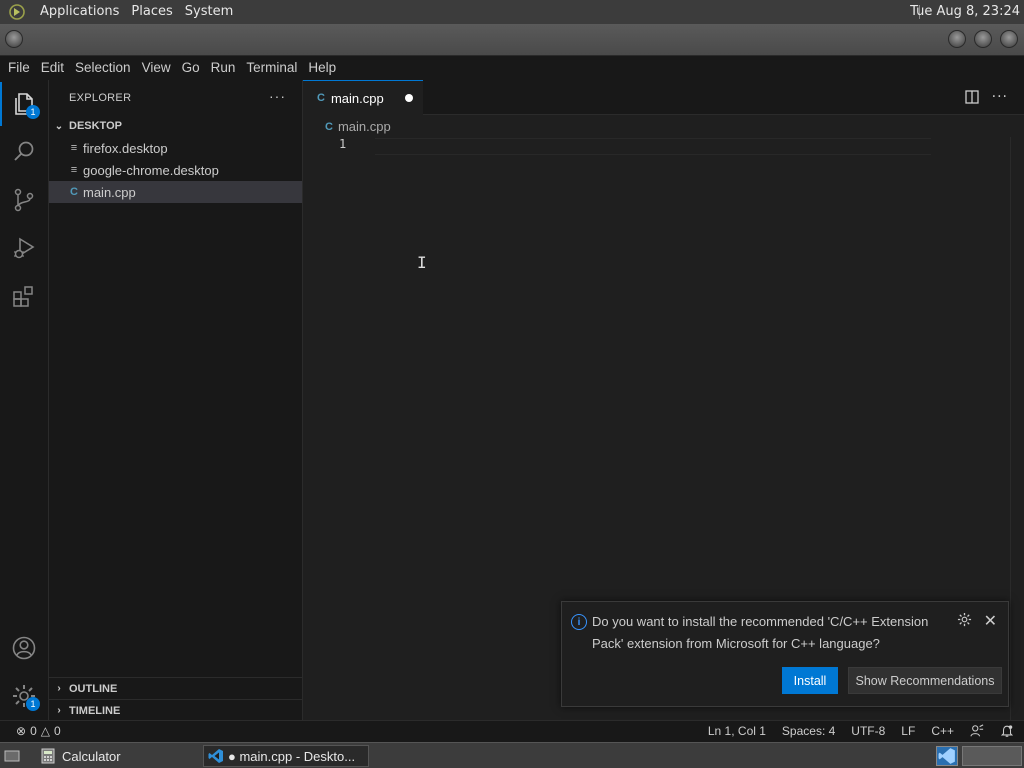  Describe the element at coordinates (977, 731) in the screenshot. I see `feedback-icon` at that location.